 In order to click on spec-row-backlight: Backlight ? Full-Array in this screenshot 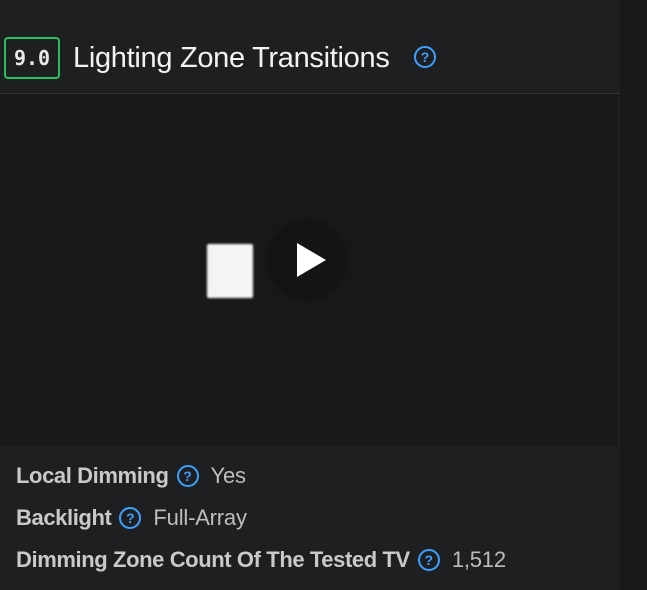, I will do `click(316, 518)`.